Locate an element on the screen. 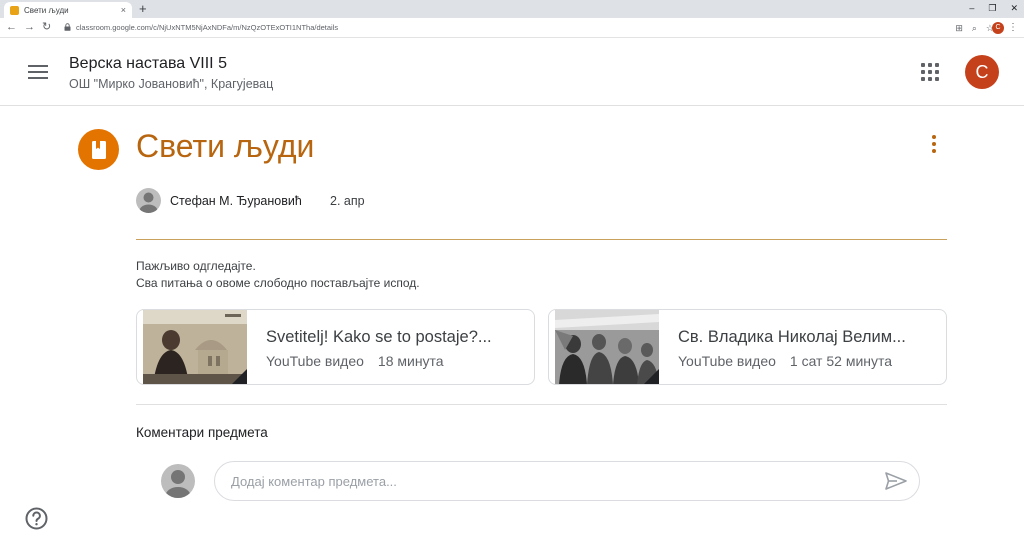 The width and height of the screenshot is (1024, 555). author-name: Стефан М. Ђурановић is located at coordinates (236, 201).